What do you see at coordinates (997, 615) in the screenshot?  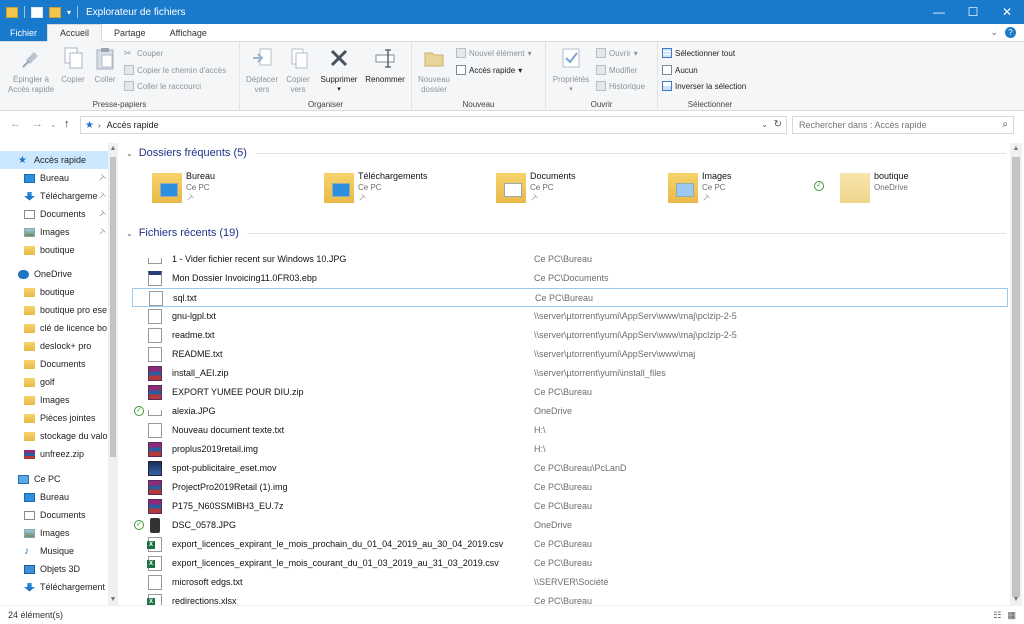 I see `details-view-icon: ☷` at bounding box center [997, 615].